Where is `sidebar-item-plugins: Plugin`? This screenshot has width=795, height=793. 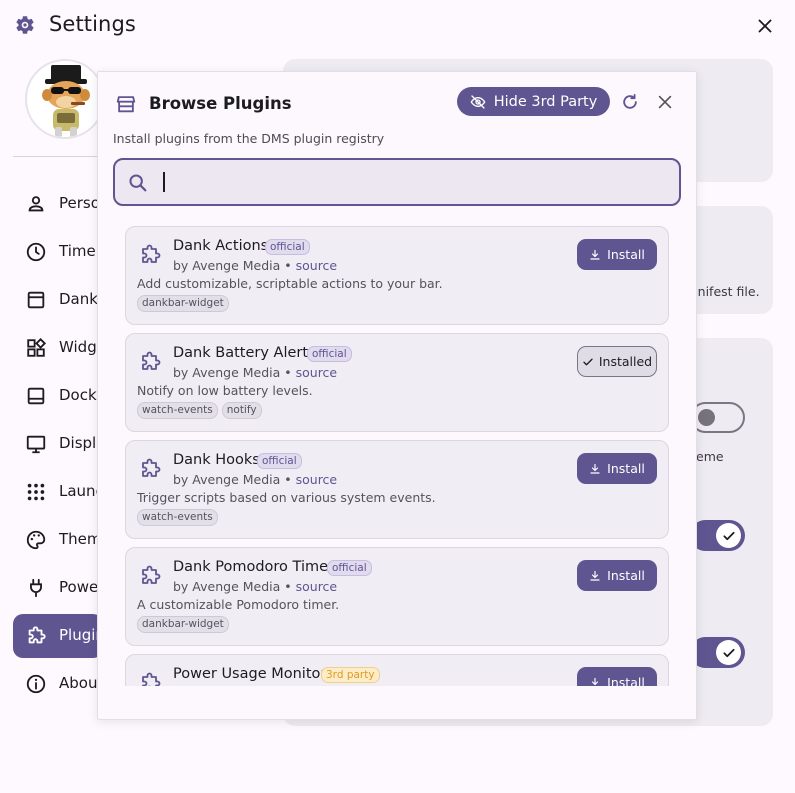 sidebar-item-plugins: Plugin is located at coordinates (59, 636).